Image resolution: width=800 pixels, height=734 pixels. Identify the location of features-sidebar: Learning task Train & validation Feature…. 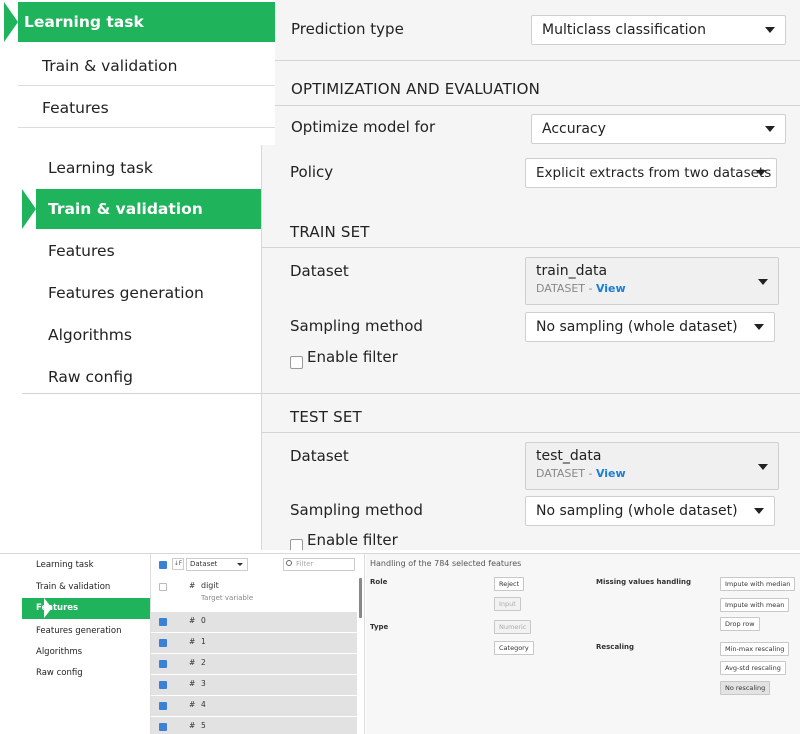
(75, 644).